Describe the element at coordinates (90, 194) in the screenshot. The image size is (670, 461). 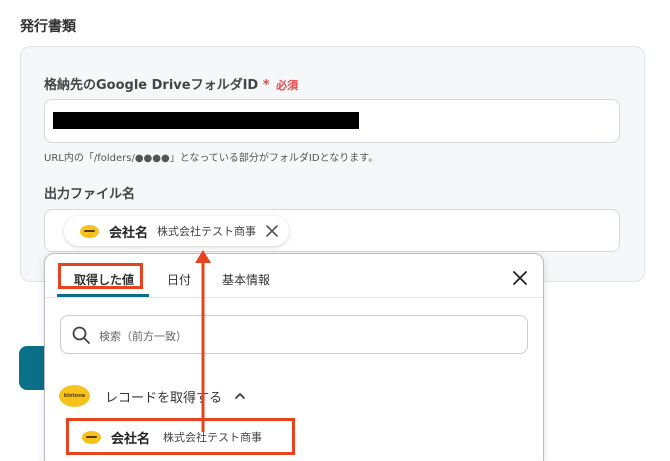
I see `filename-label: 出力ファイル名` at that location.